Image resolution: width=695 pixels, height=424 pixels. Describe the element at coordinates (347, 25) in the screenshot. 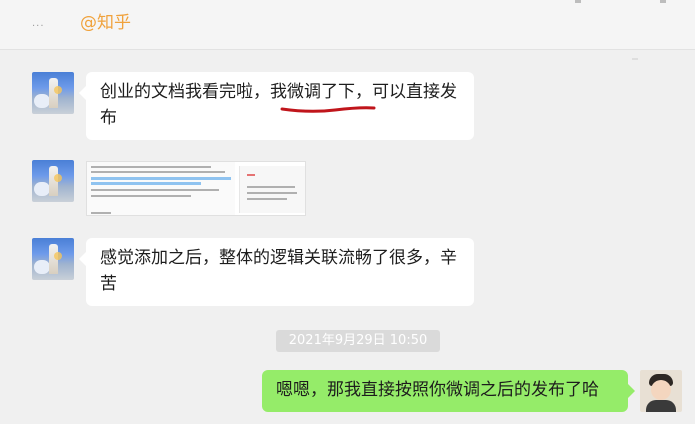

I see `chat-header: ... @知乎` at that location.